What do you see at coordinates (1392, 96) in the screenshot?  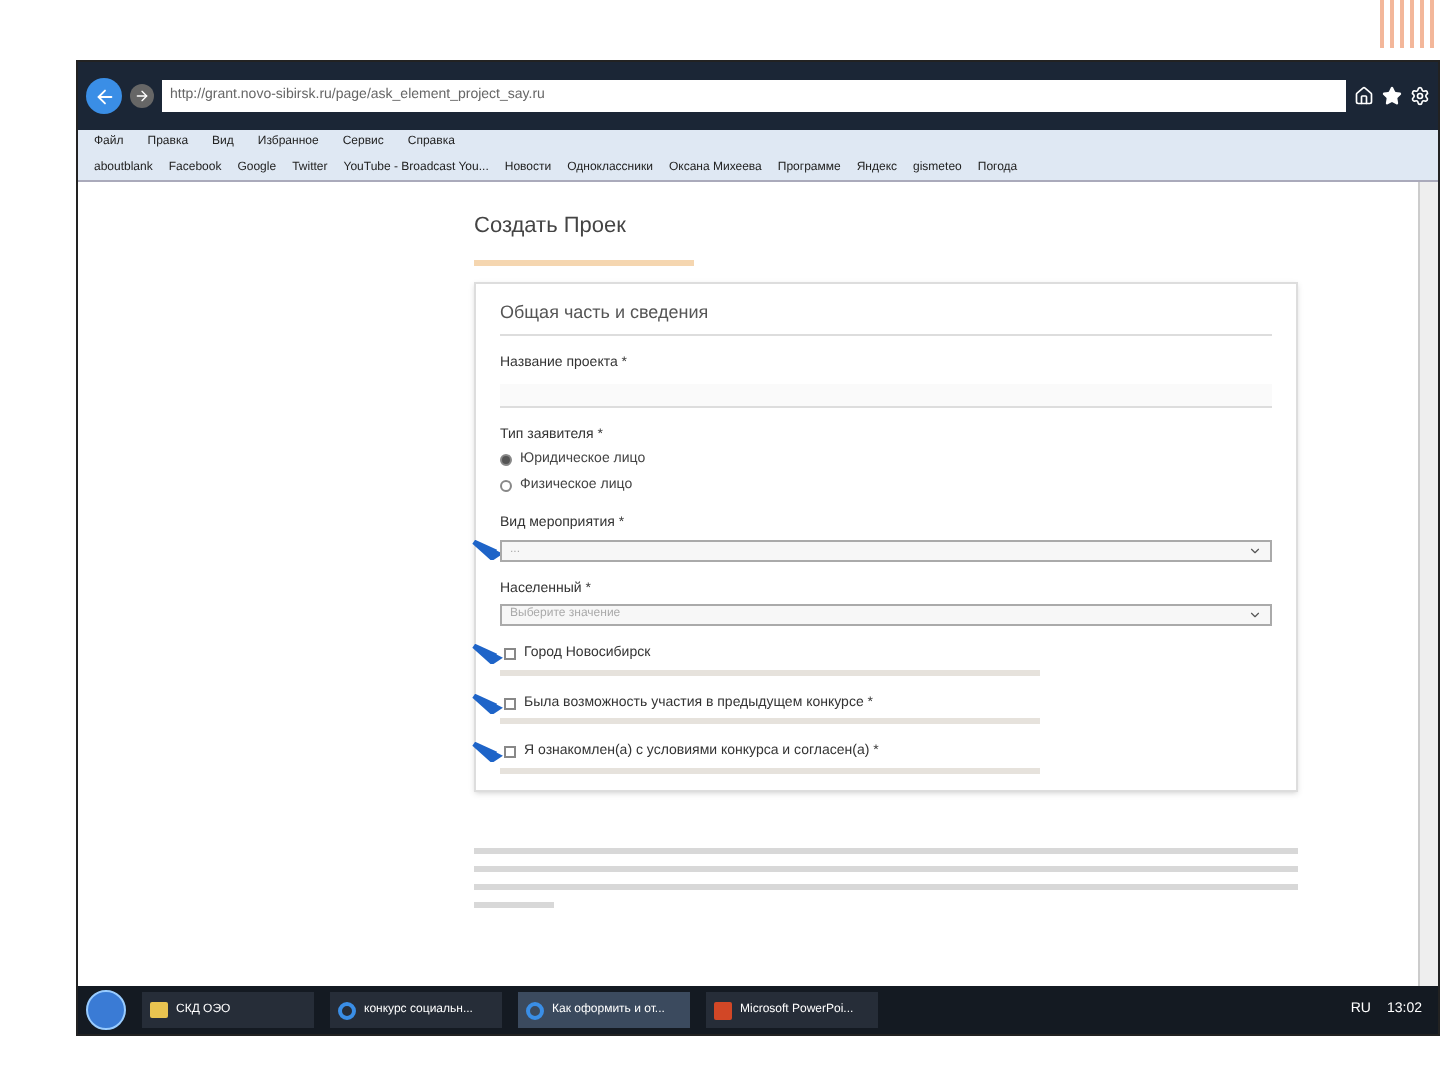 I see `star-icon` at bounding box center [1392, 96].